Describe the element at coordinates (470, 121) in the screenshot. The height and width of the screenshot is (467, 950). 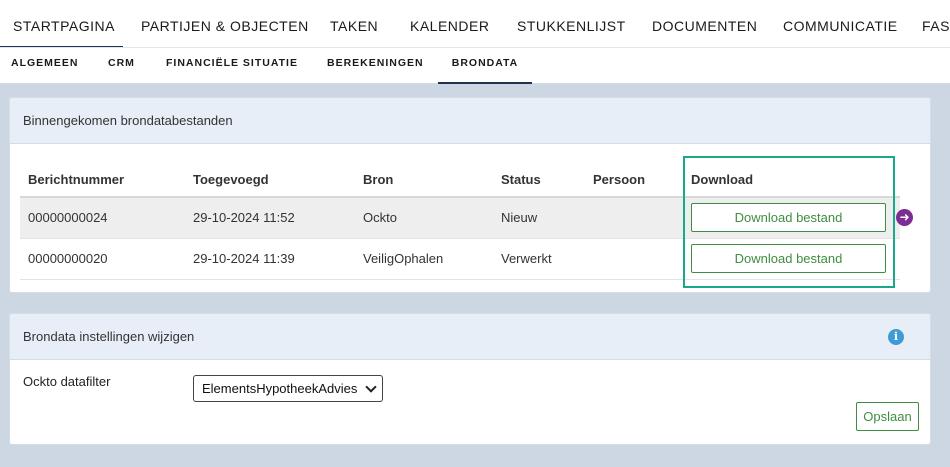
I see `panel-title: Binnengekomen brondatabestanden` at that location.